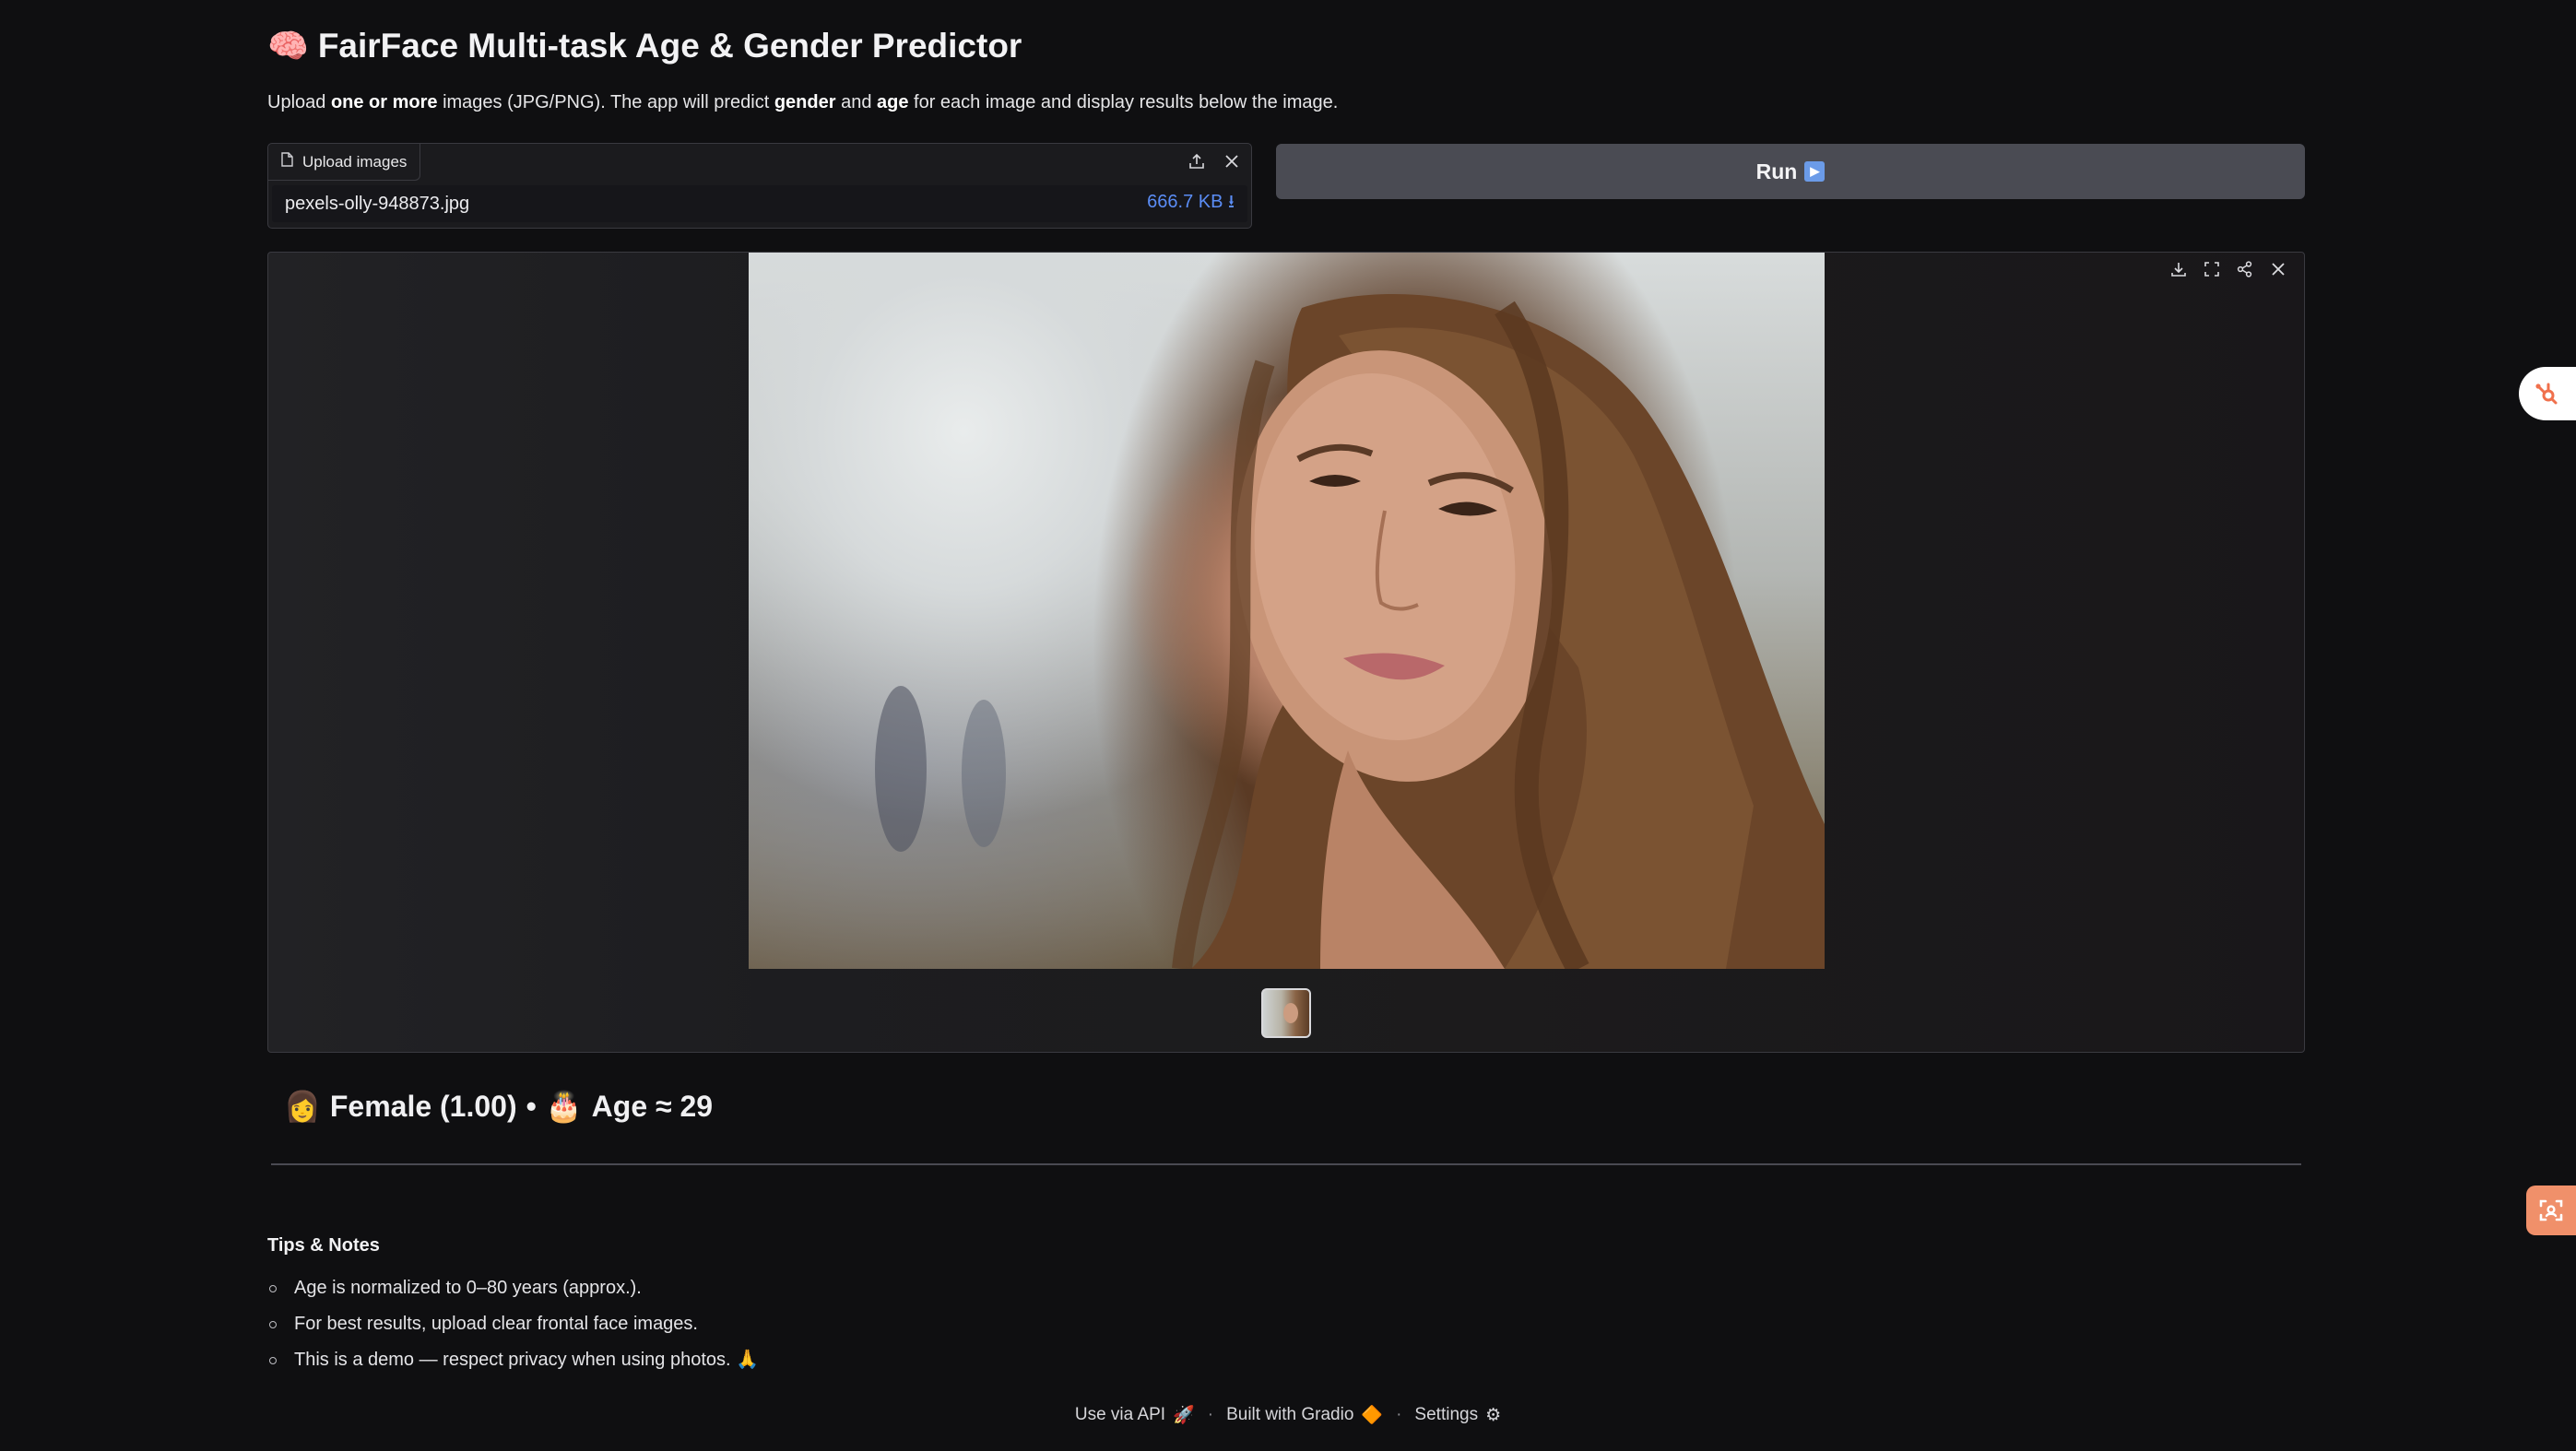 This screenshot has width=2576, height=1451. I want to click on gallery-thumbnail, so click(1286, 1013).